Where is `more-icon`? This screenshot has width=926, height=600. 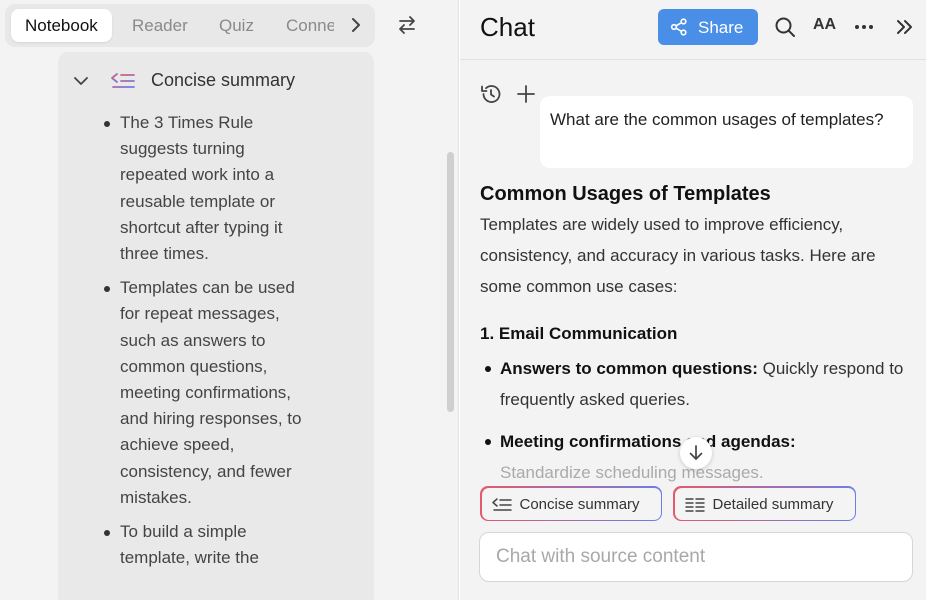 more-icon is located at coordinates (864, 27).